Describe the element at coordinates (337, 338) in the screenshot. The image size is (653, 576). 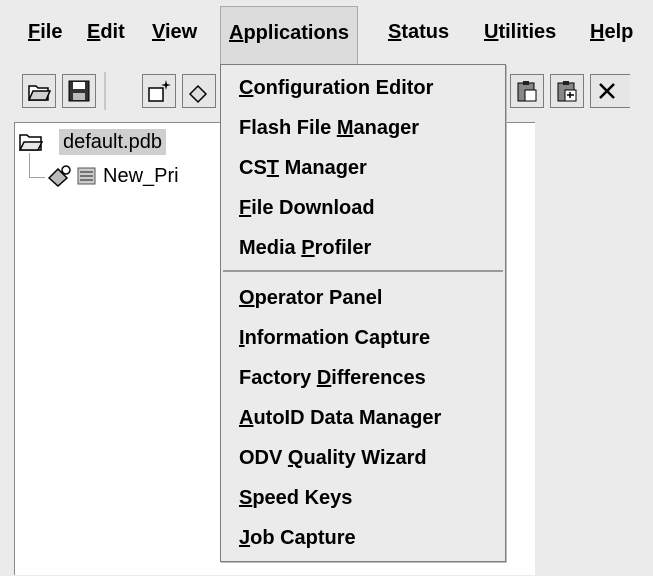
I see `menu-item-text: nformation Capture` at that location.